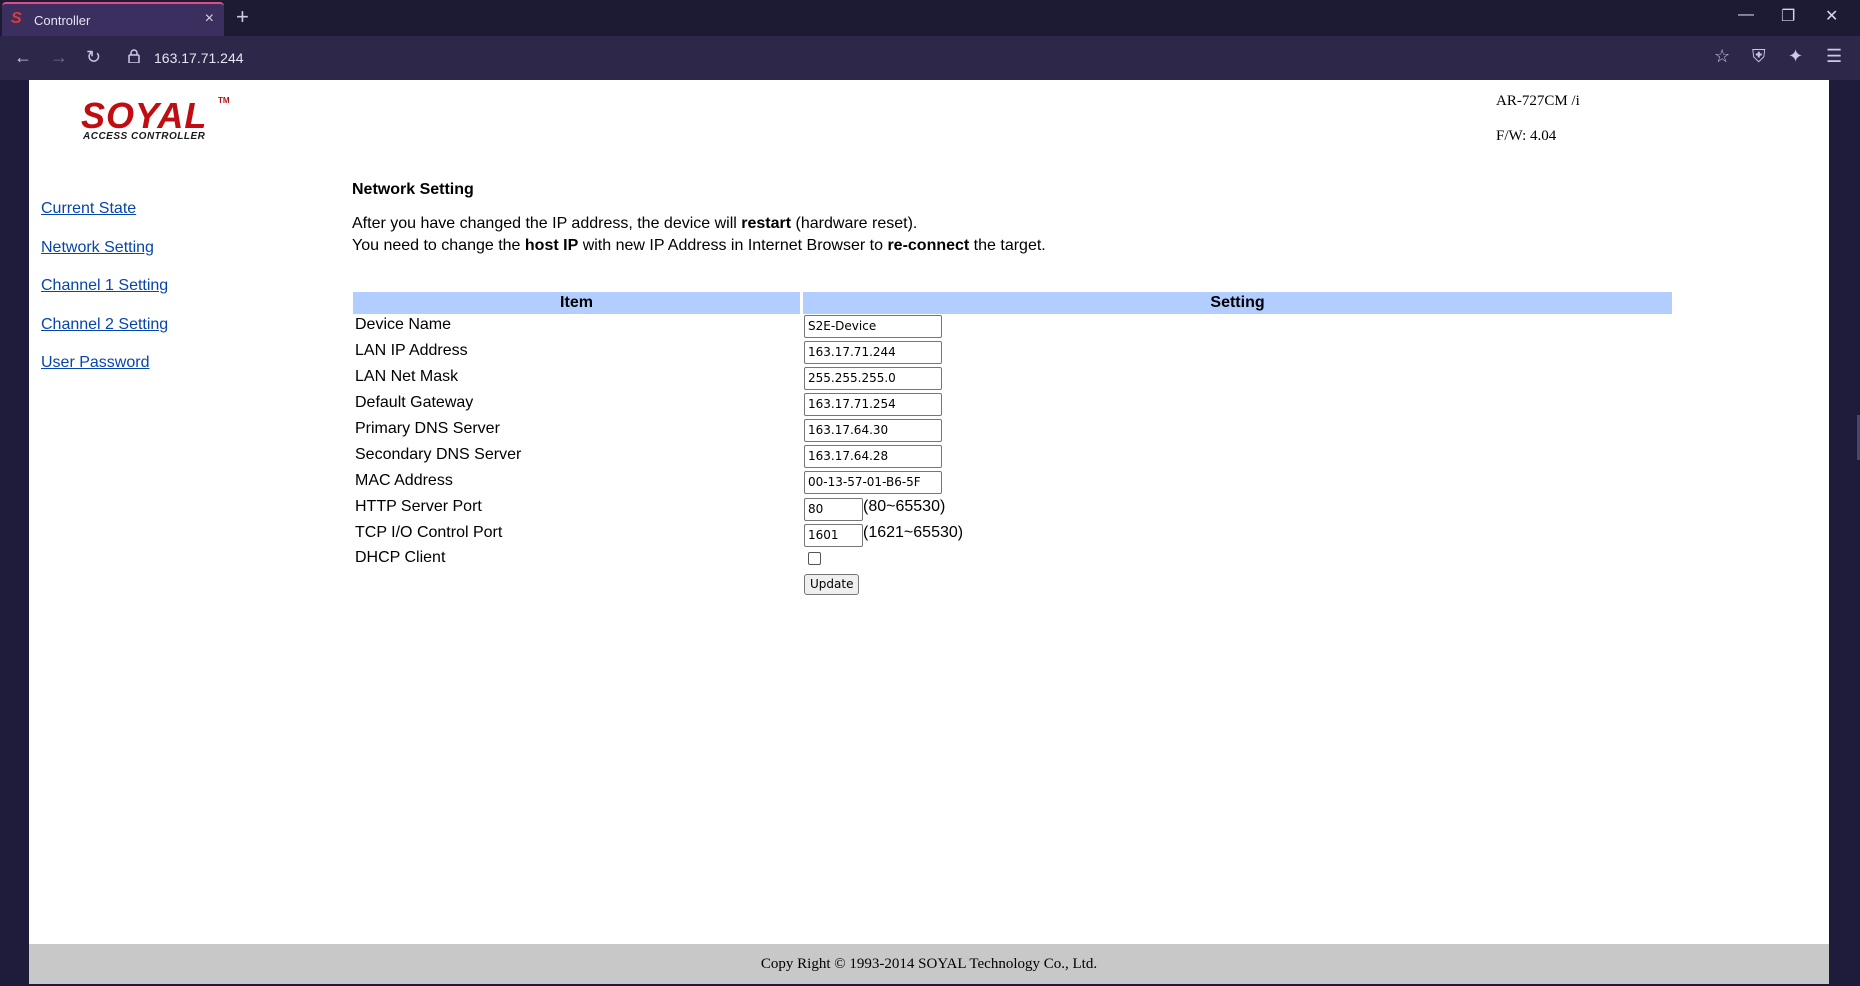  Describe the element at coordinates (104, 325) in the screenshot. I see `sidebar-item-channel-2-setting: Channel 2 Setting` at that location.